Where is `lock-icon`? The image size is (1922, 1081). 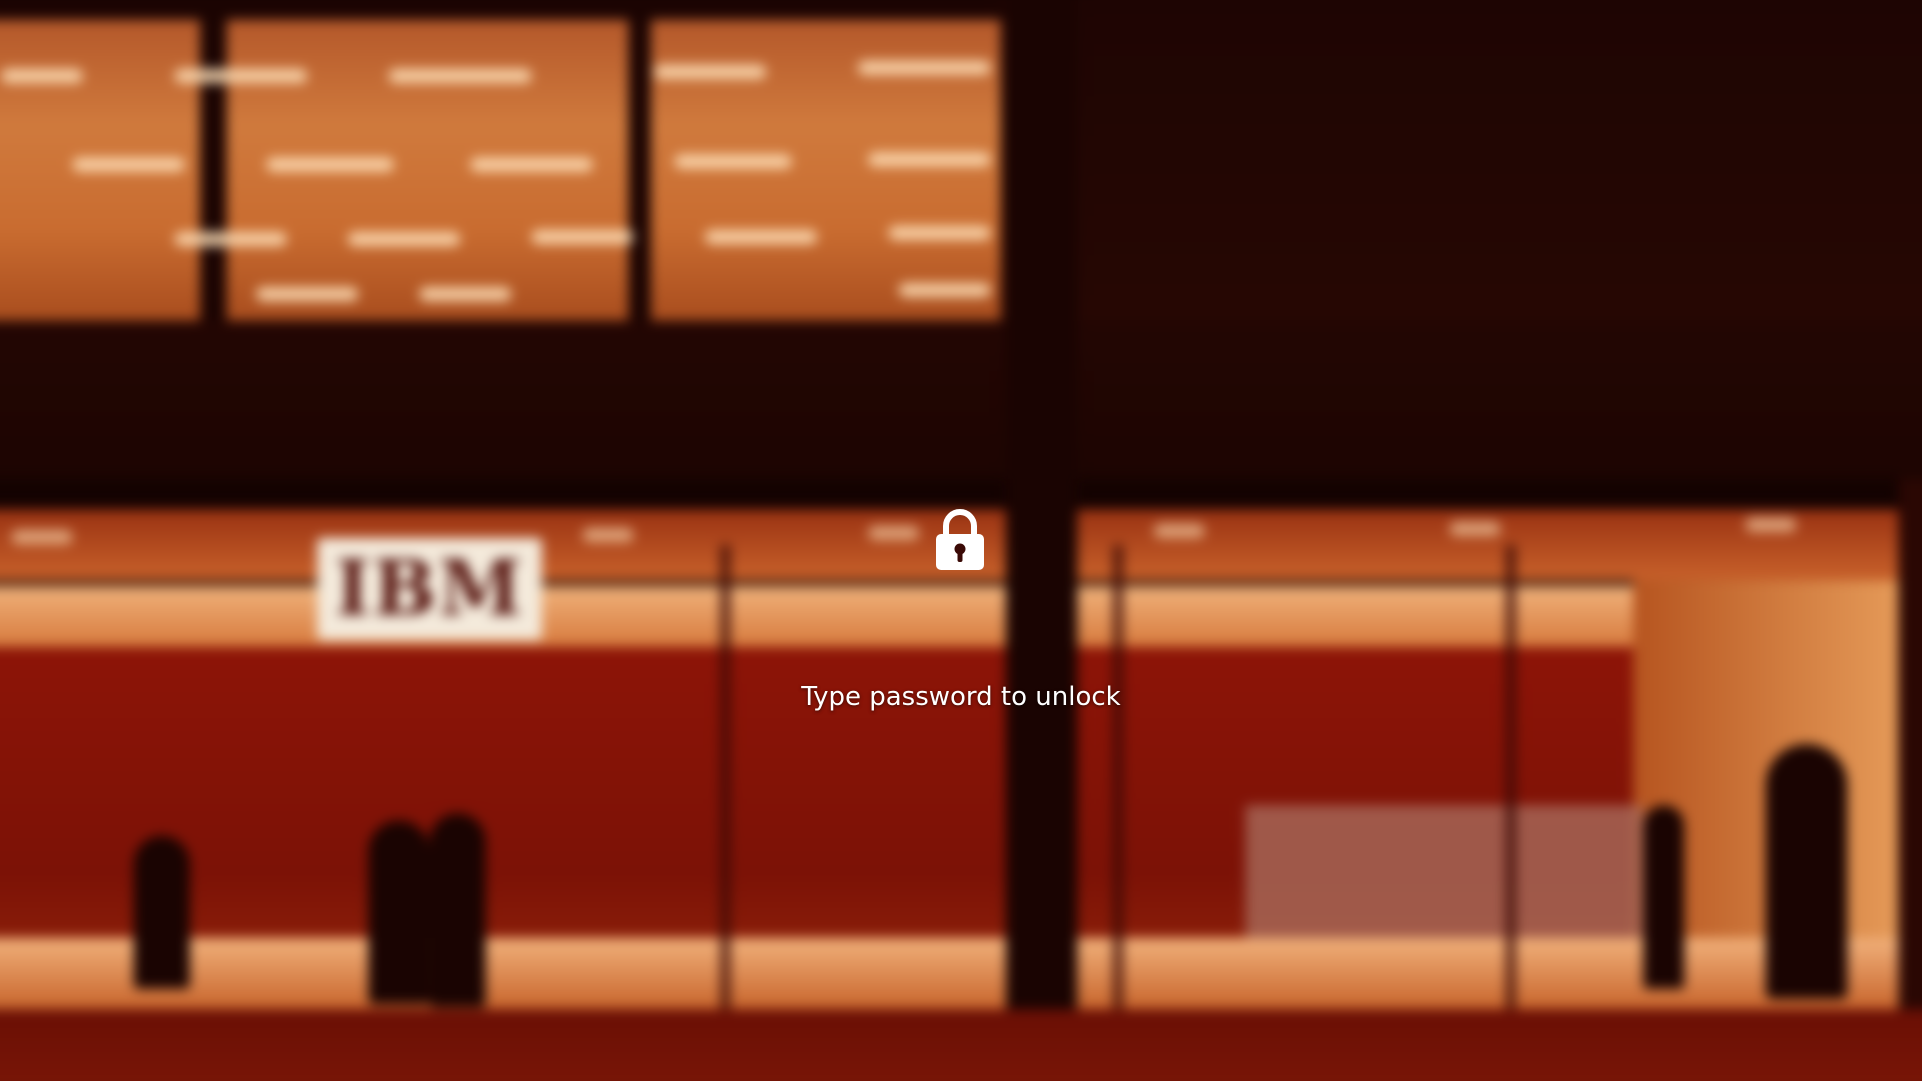
lock-icon is located at coordinates (960, 540).